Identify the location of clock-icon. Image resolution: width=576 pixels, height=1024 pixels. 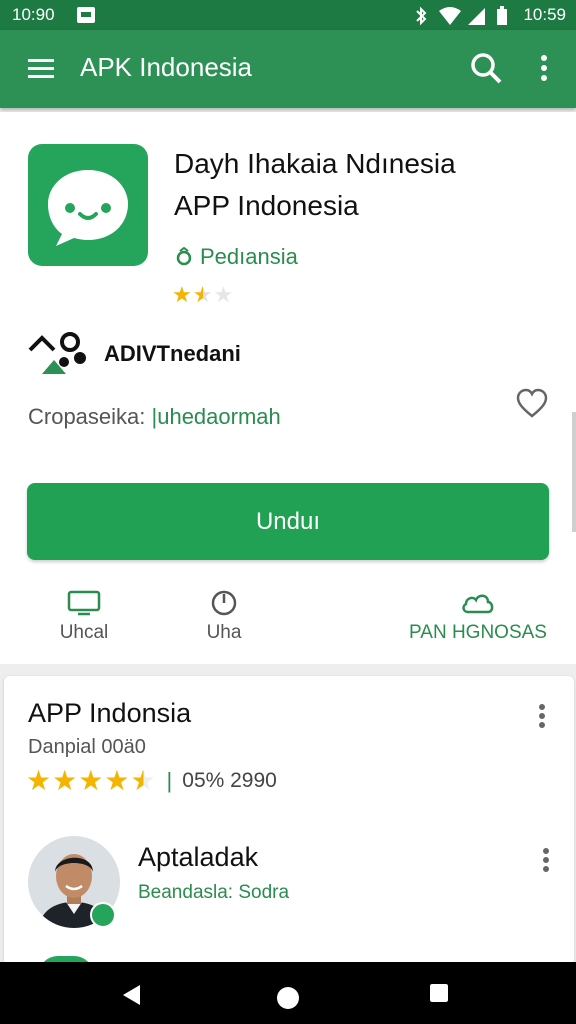
(224, 603).